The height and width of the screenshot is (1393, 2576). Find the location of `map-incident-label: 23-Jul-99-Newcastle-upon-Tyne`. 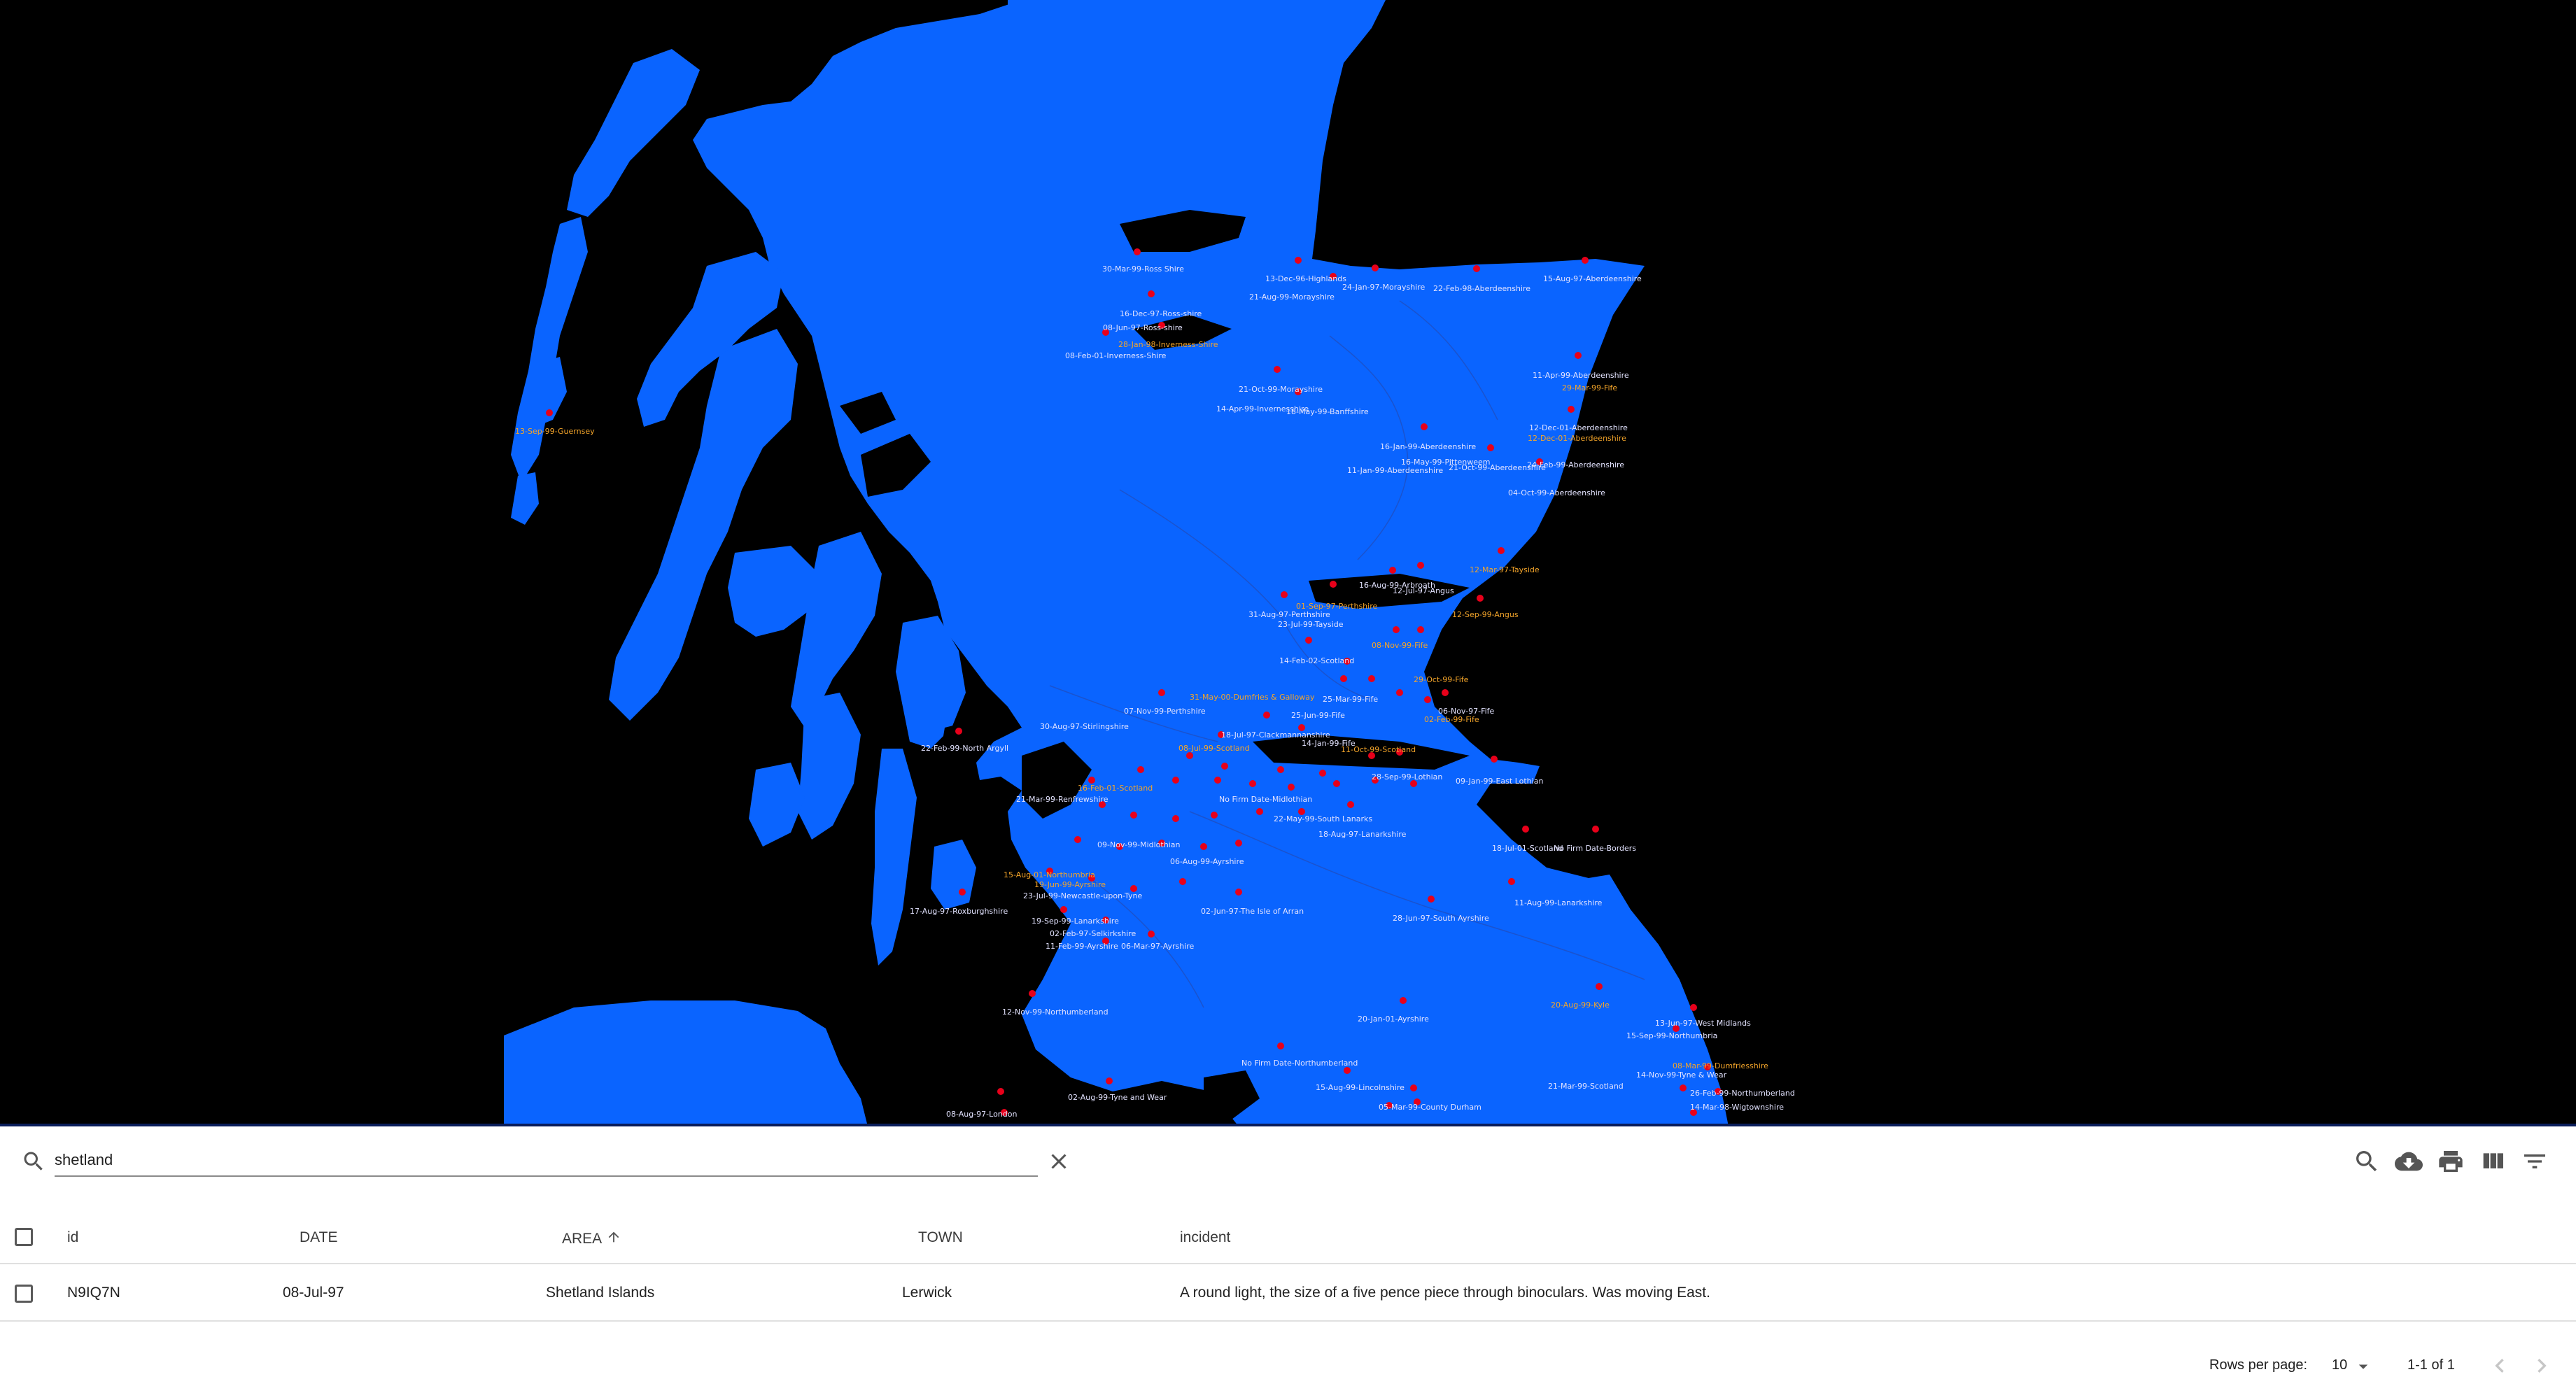

map-incident-label: 23-Jul-99-Newcastle-upon-Tyne is located at coordinates (1083, 895).